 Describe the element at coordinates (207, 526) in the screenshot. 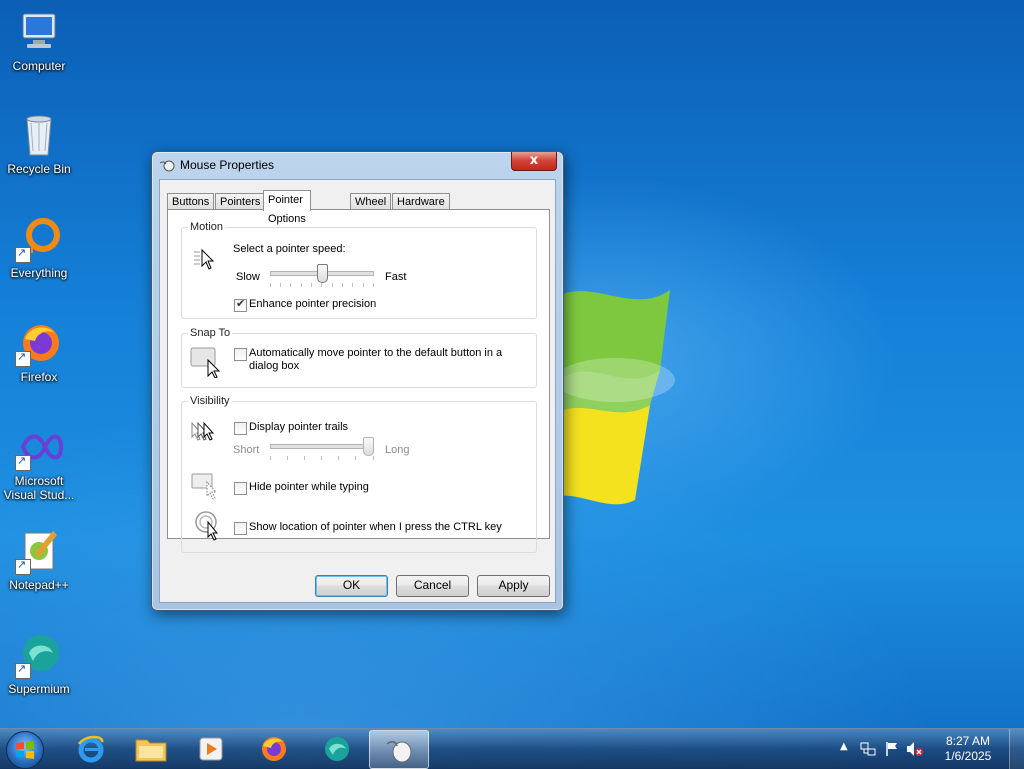

I see `show-location-icon` at that location.